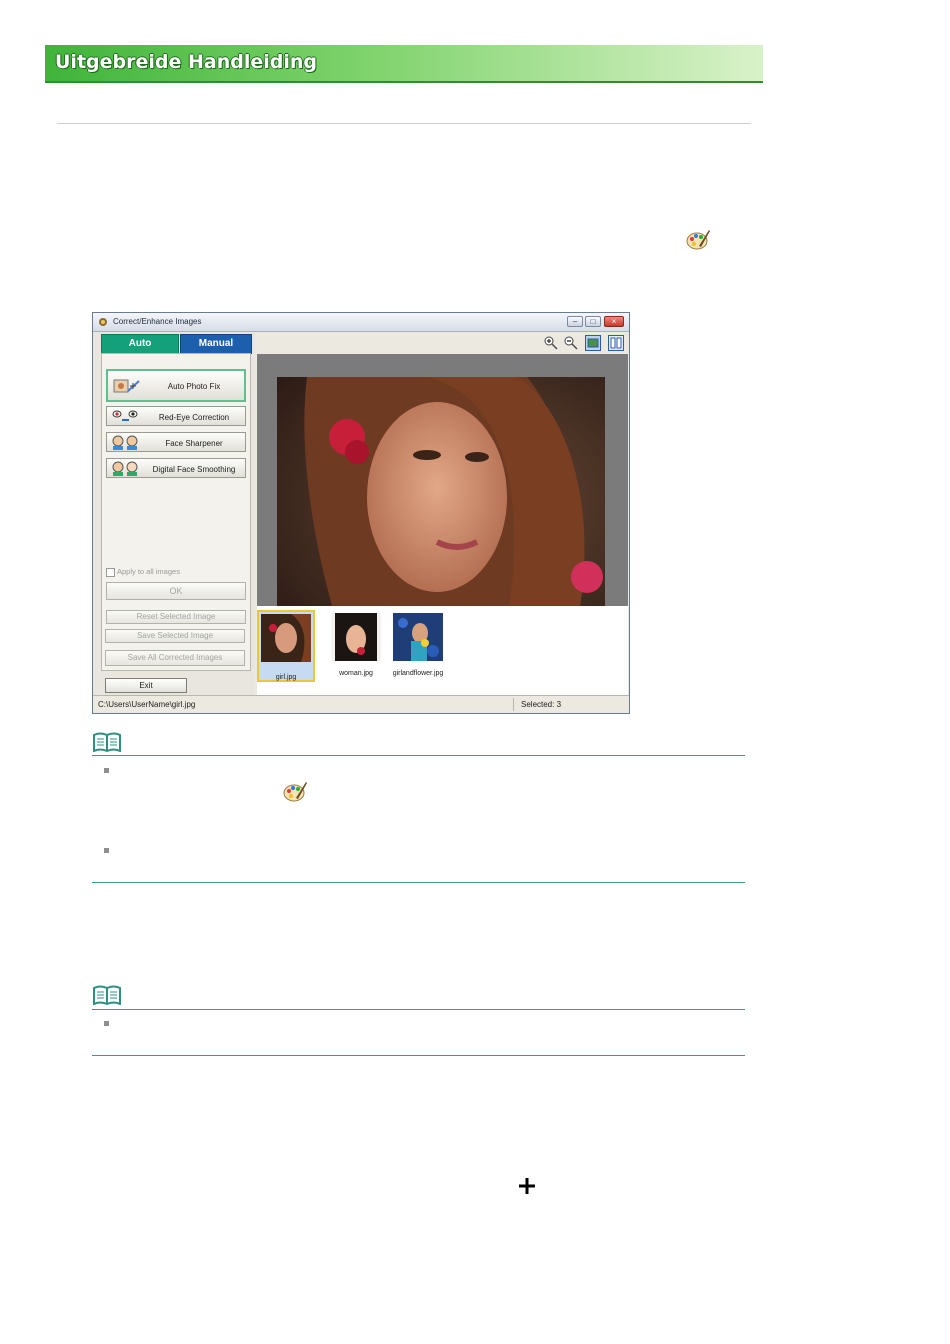 This screenshot has height=1344, width=950. Describe the element at coordinates (157, 321) in the screenshot. I see `window-title: Correct/Enhance Images` at that location.